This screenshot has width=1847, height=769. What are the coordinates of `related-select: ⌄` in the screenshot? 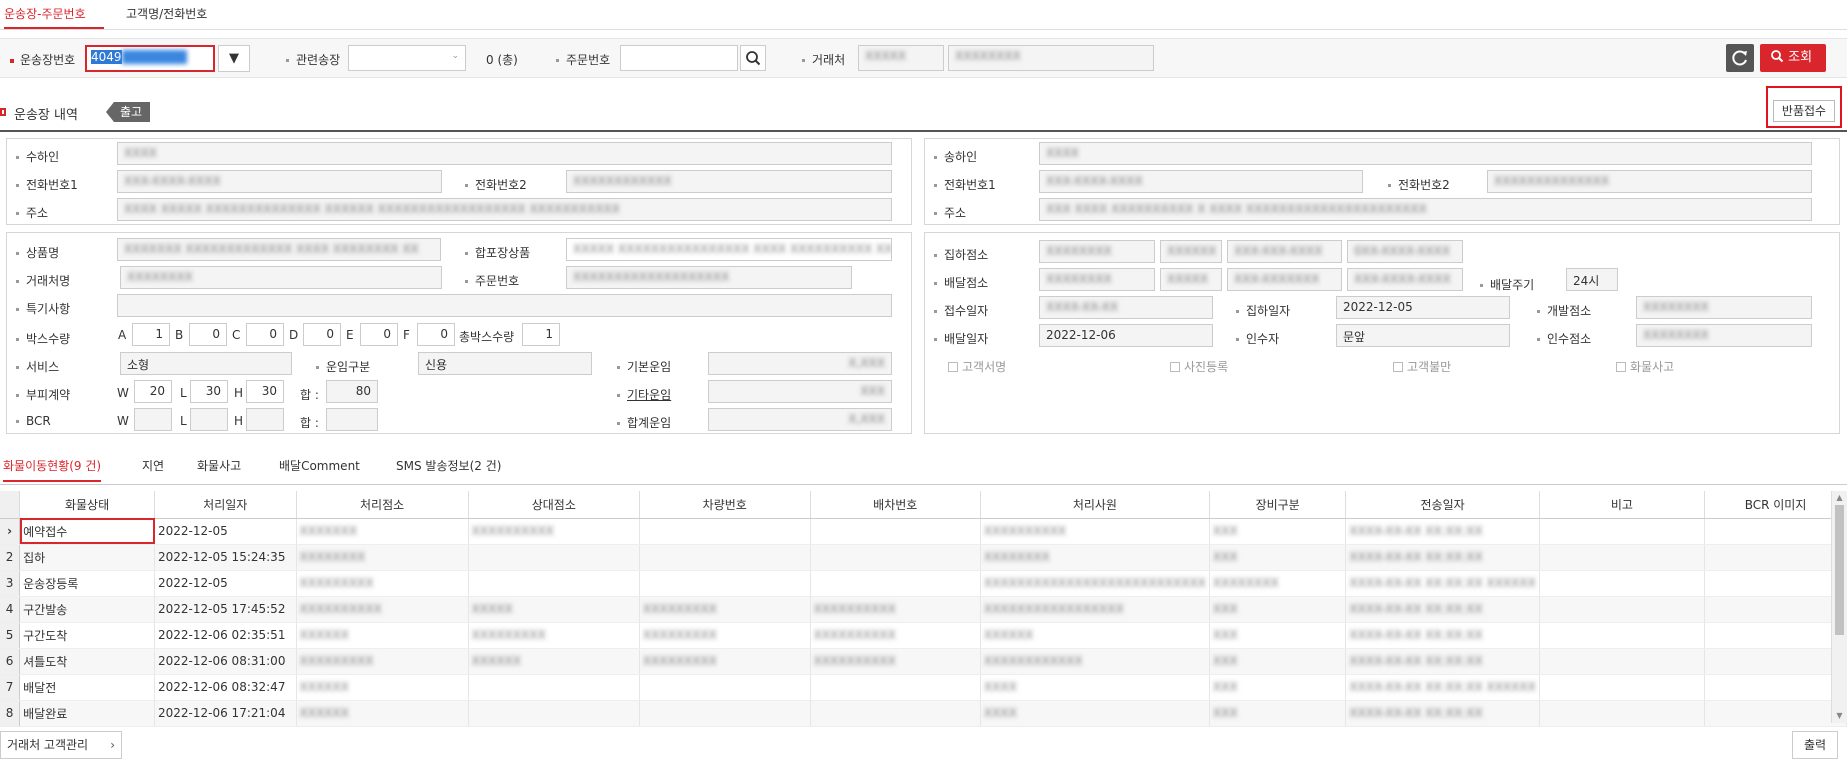 It's located at (407, 58).